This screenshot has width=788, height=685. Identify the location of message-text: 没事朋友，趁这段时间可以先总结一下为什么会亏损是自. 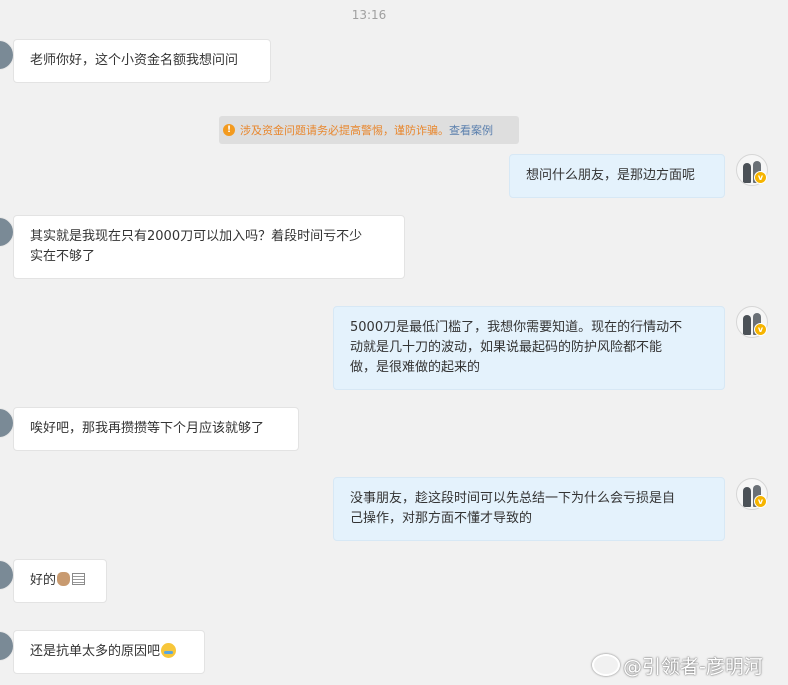
(513, 498).